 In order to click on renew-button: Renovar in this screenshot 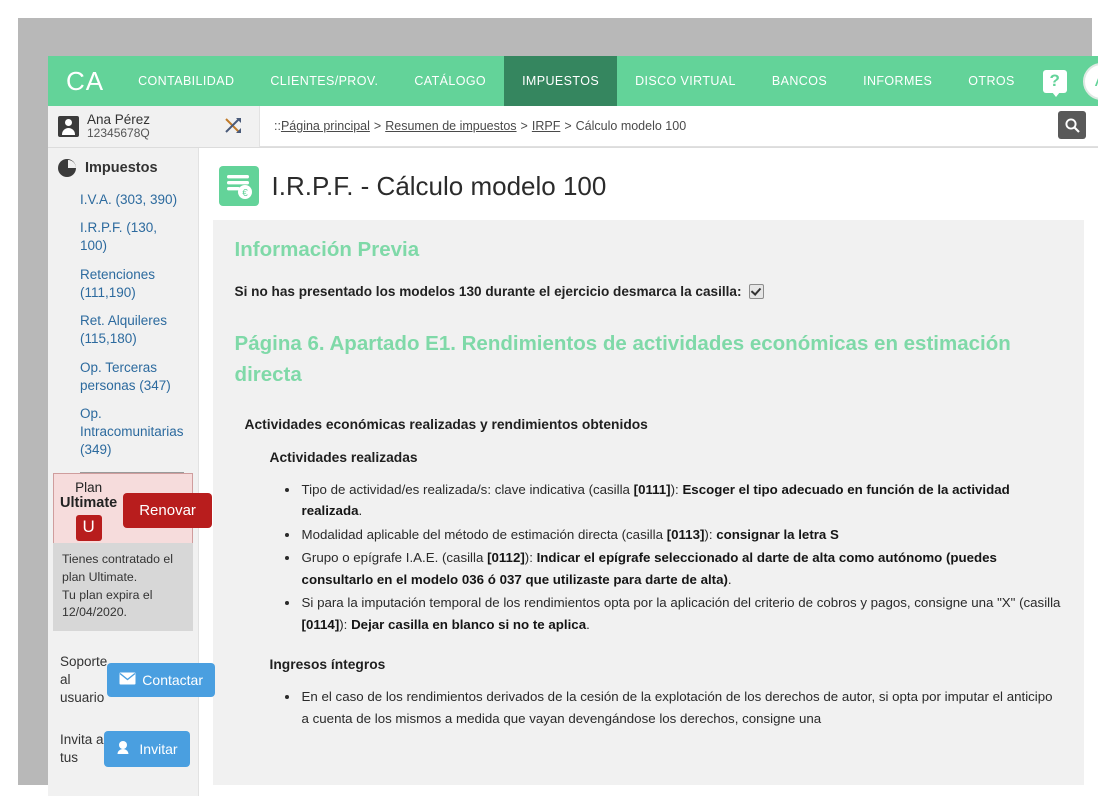, I will do `click(167, 511)`.